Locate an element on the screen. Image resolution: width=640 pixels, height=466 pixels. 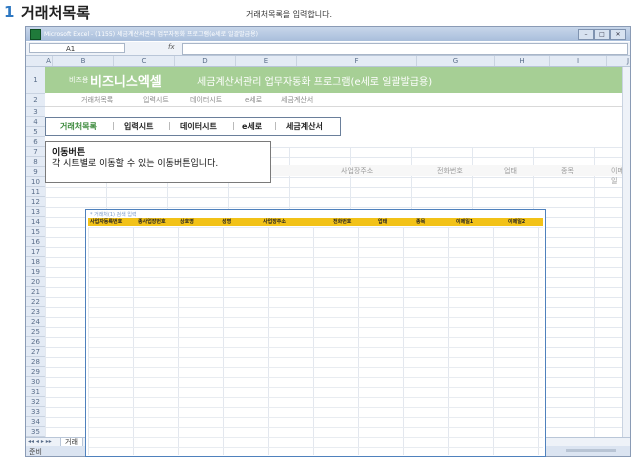
row-header: 5 is located at coordinates (35, 132).